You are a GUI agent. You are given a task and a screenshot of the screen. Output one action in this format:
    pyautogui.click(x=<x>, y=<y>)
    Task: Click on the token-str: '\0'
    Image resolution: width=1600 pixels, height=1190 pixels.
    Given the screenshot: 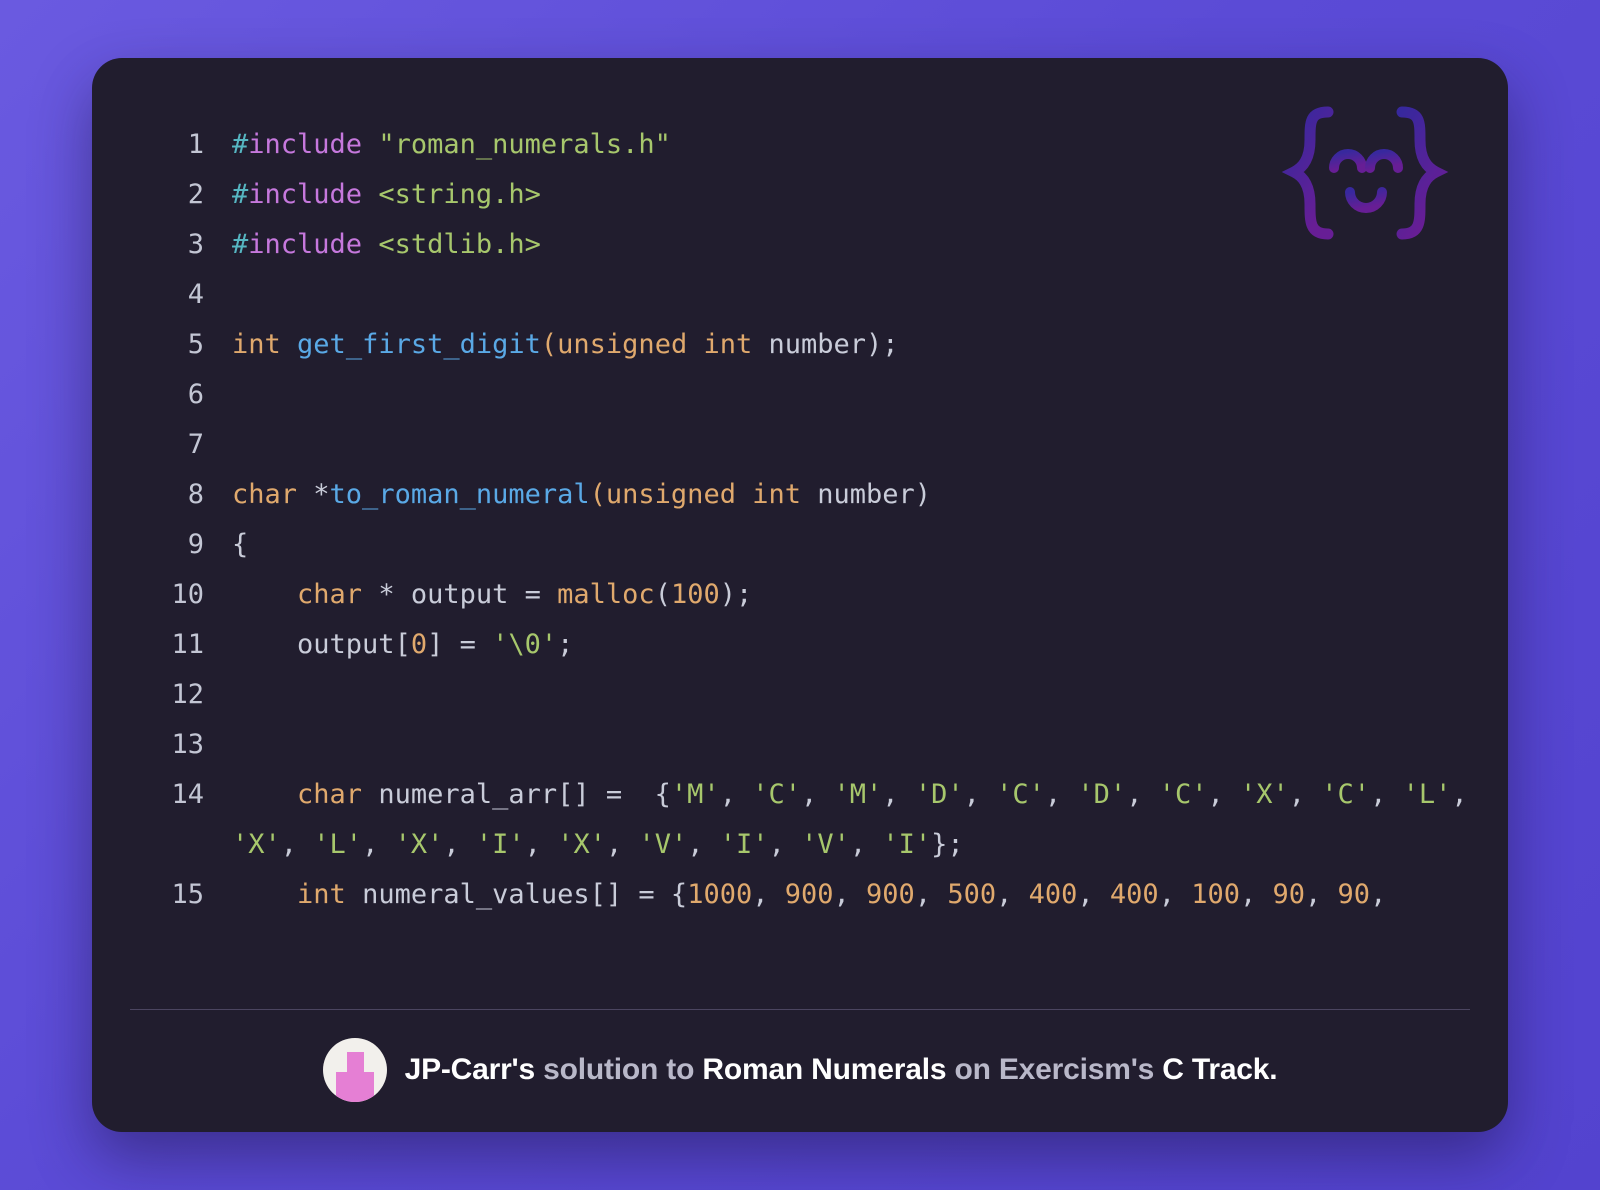 What is the action you would take?
    pyautogui.click(x=525, y=644)
    